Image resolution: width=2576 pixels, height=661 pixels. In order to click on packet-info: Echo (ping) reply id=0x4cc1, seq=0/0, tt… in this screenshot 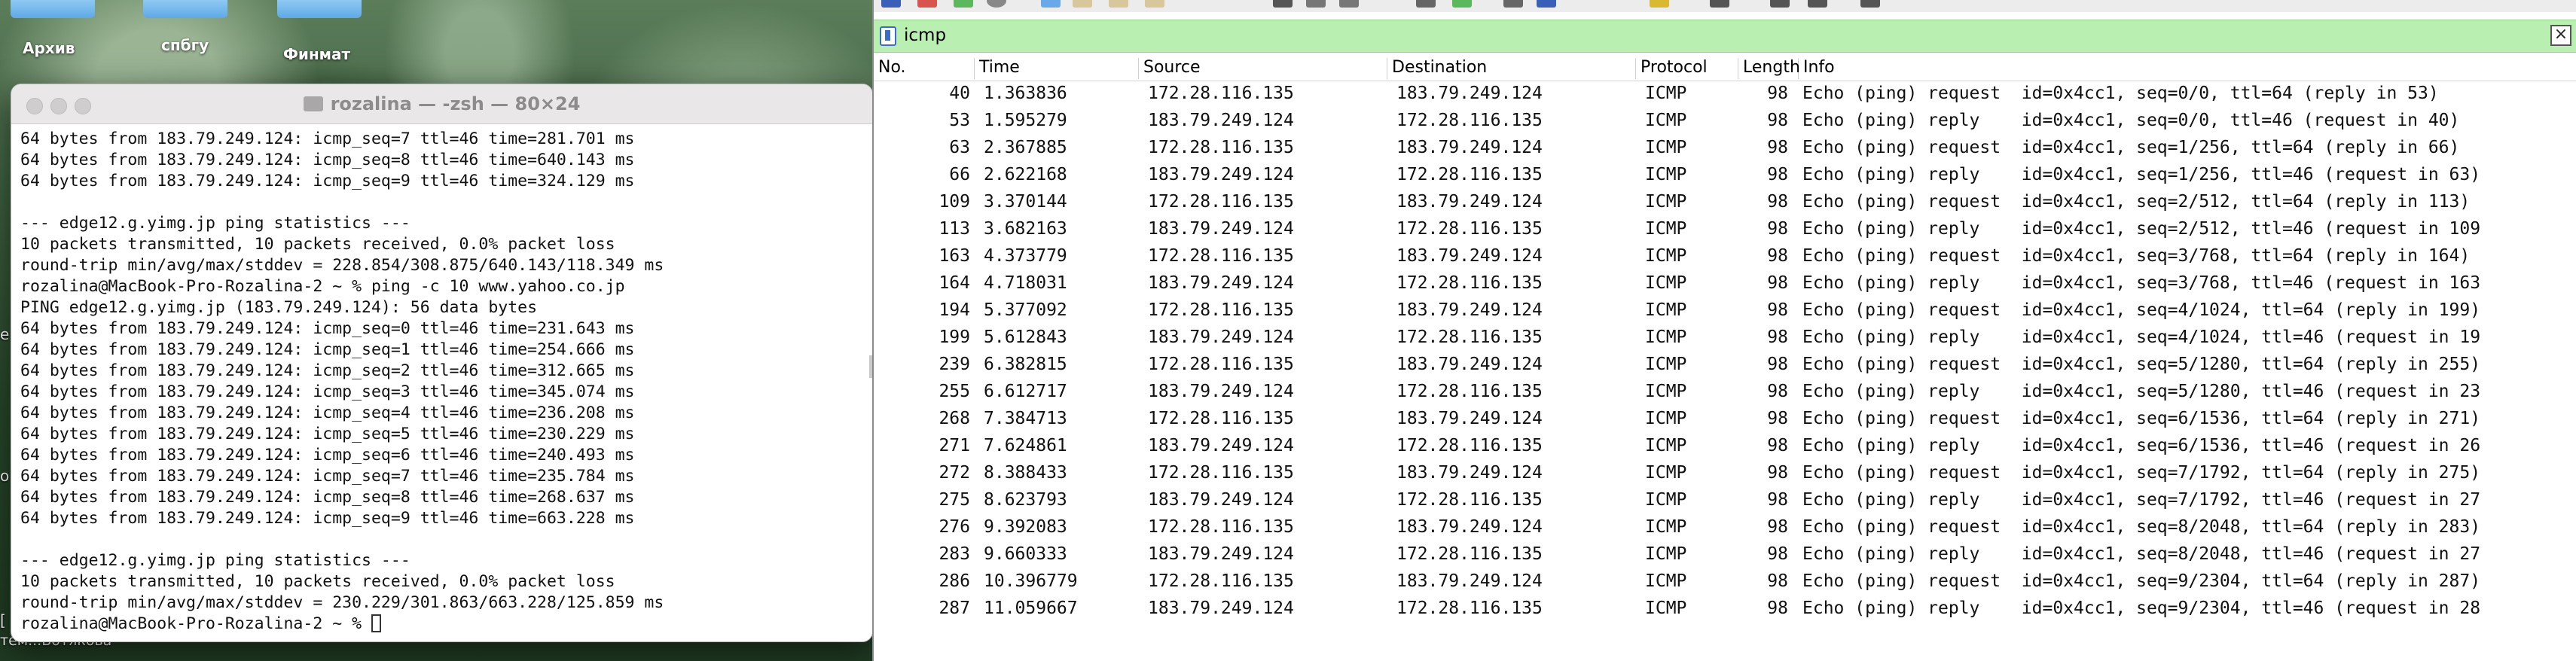, I will do `click(2131, 120)`.